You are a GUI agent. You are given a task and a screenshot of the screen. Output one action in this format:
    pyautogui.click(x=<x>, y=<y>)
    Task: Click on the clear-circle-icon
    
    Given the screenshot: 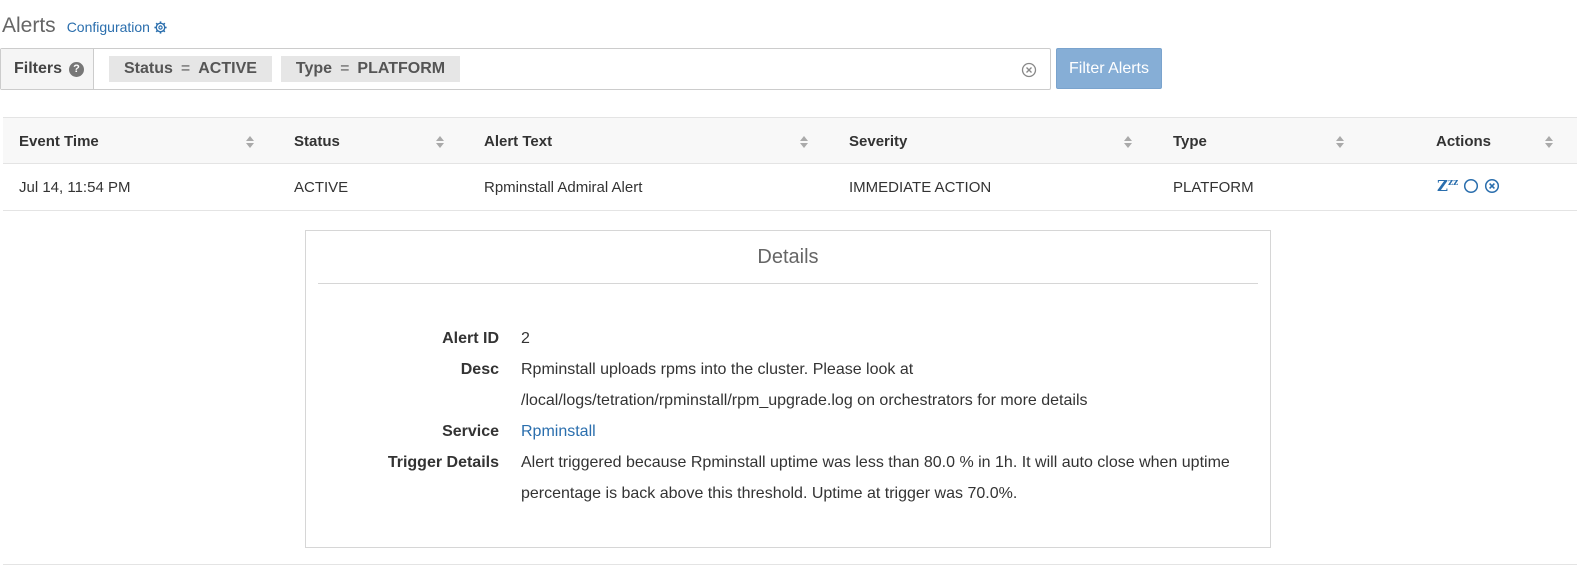 What is the action you would take?
    pyautogui.click(x=1029, y=70)
    